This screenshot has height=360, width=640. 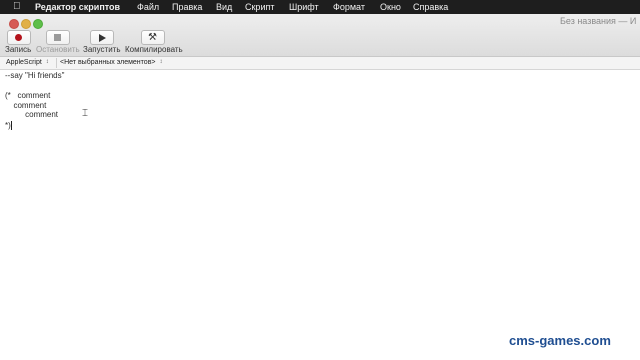 I want to click on menu-window: Окно, so click(x=390, y=7).